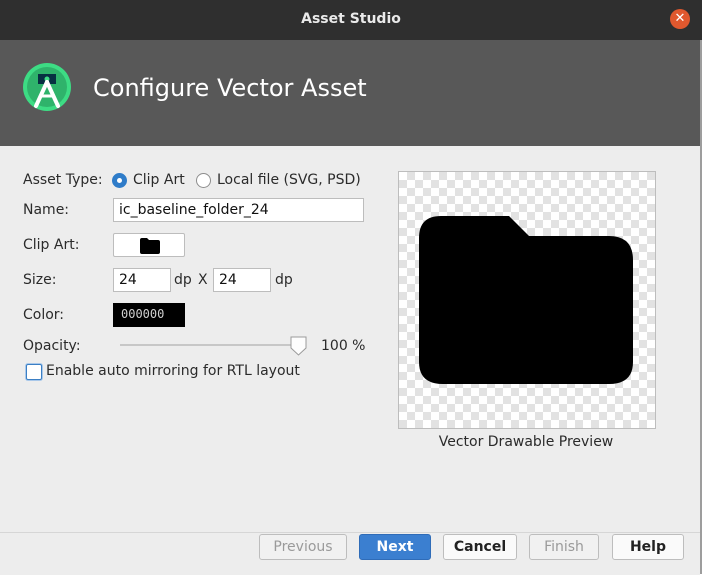 The height and width of the screenshot is (575, 702). I want to click on name-label: Name:, so click(46, 210).